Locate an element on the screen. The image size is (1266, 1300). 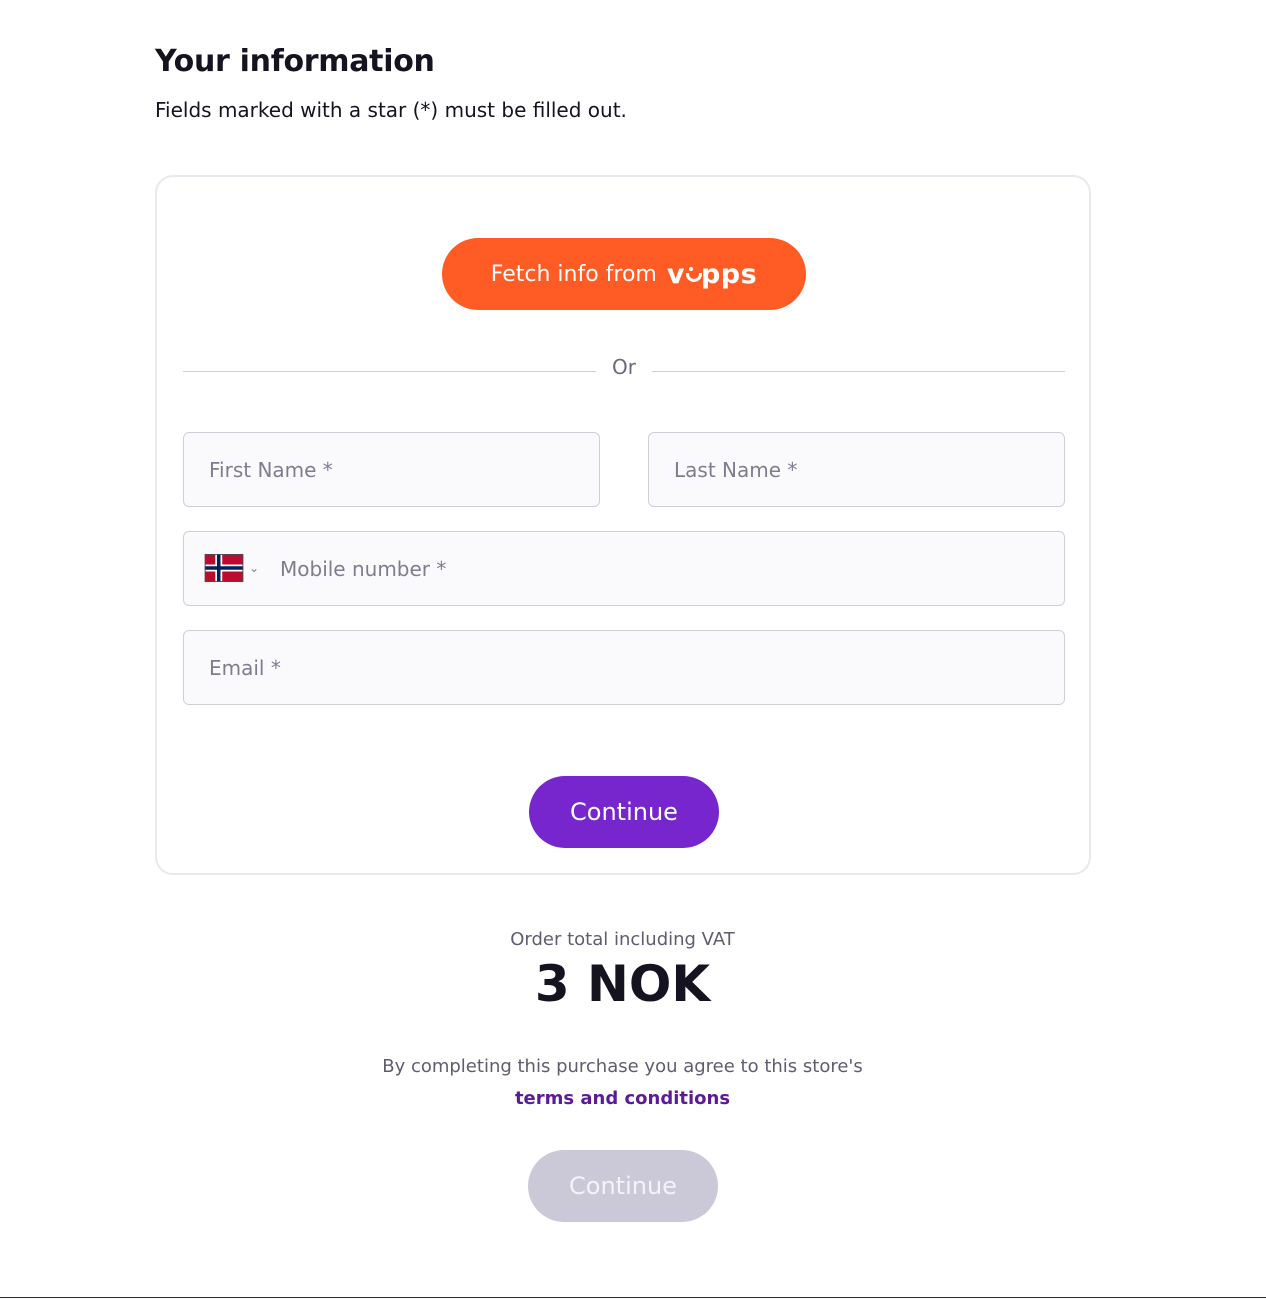
vipps-button-label: Fetch info from is located at coordinates (573, 274).